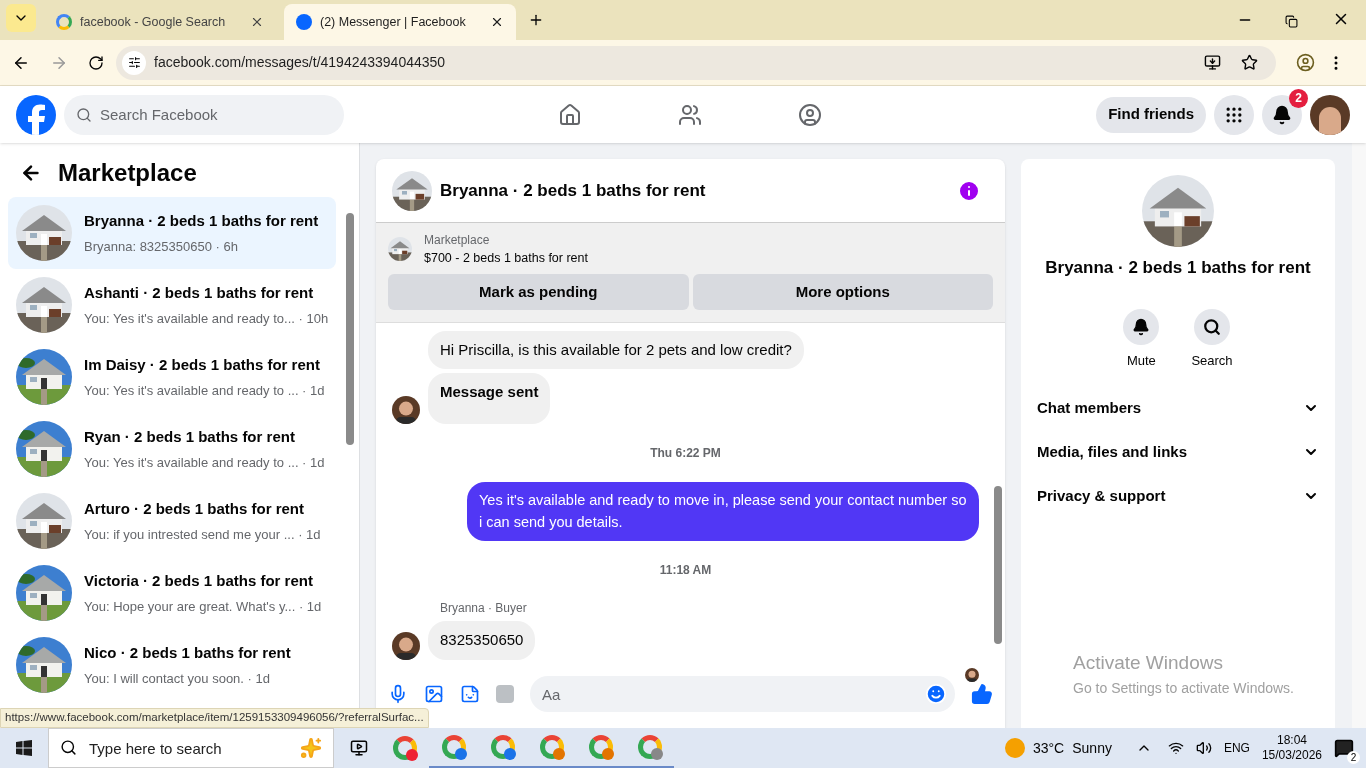  I want to click on conversation-item: Im Daisy · 2 beds 1 baths for rent You: Yes it's available and ready to ... · 1d, so click(172, 377).